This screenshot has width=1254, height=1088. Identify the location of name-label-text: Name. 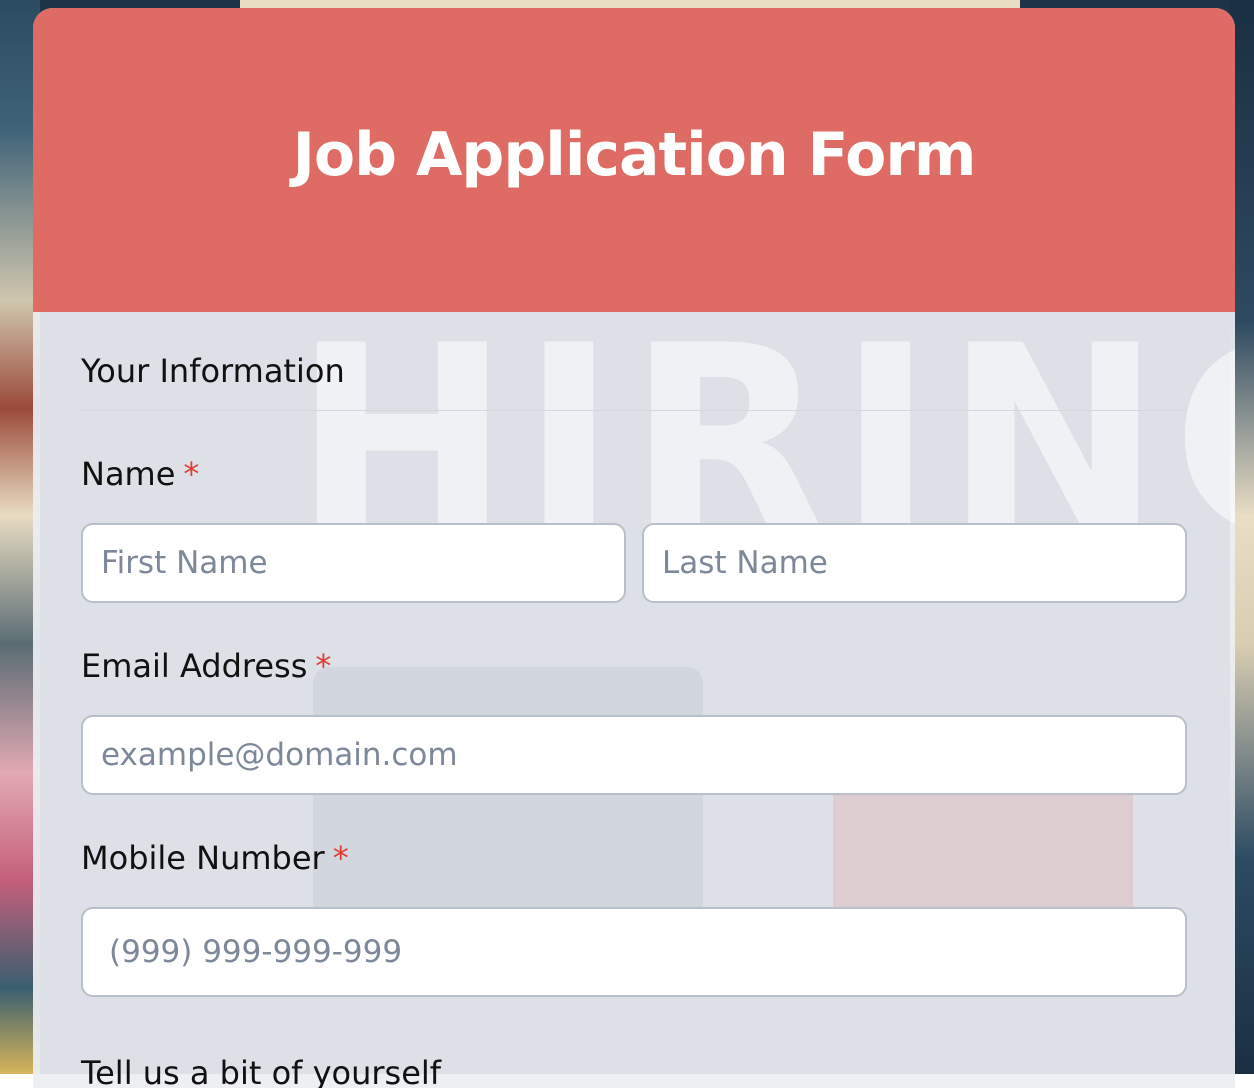
(128, 474).